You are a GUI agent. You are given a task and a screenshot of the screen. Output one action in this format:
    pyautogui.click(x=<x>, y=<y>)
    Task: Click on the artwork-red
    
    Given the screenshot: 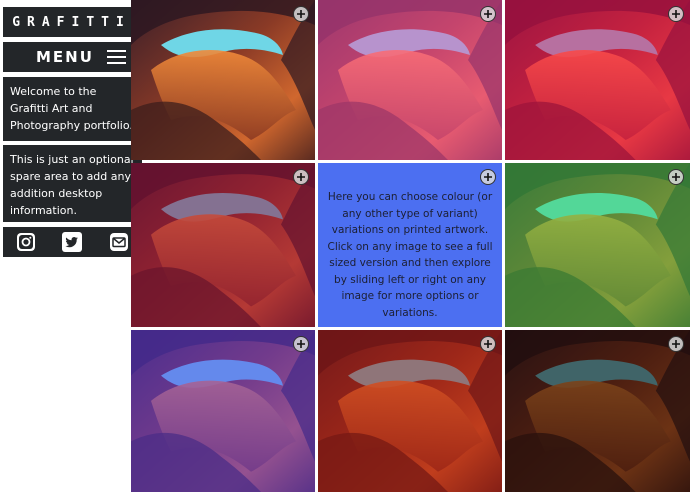 What is the action you would take?
    pyautogui.click(x=410, y=411)
    